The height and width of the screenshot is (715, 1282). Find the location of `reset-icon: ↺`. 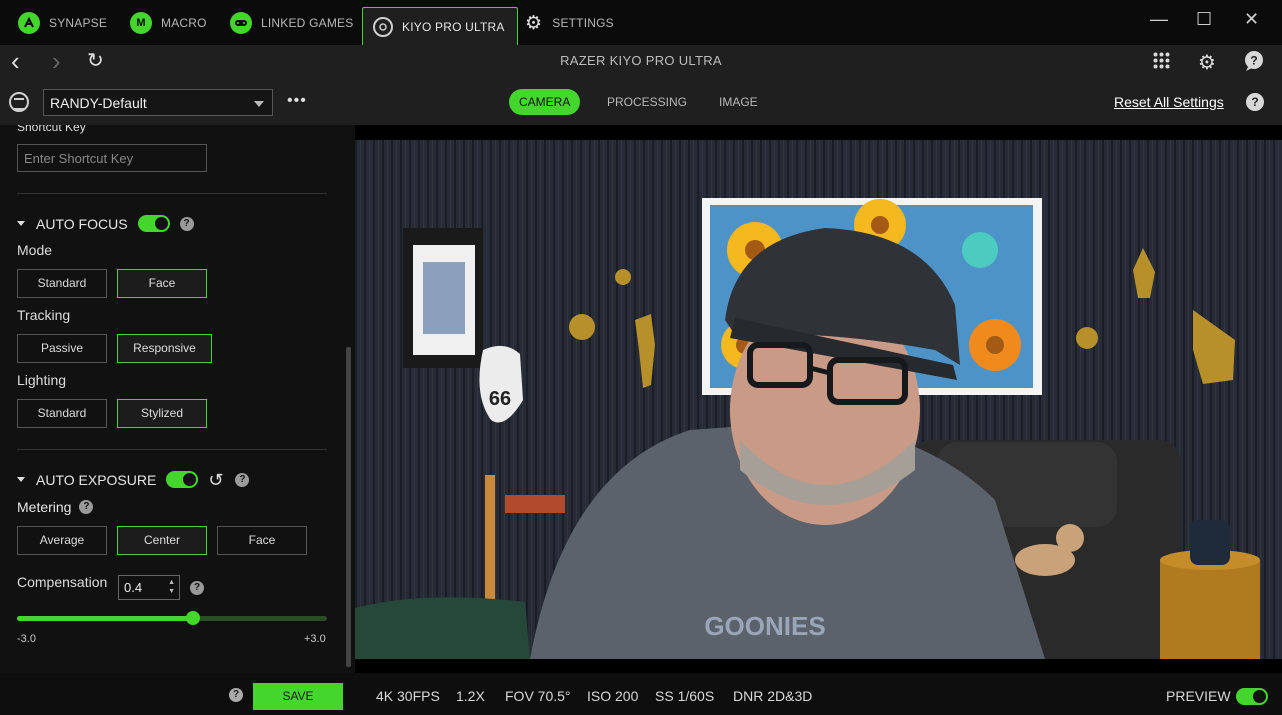

reset-icon: ↺ is located at coordinates (215, 480).